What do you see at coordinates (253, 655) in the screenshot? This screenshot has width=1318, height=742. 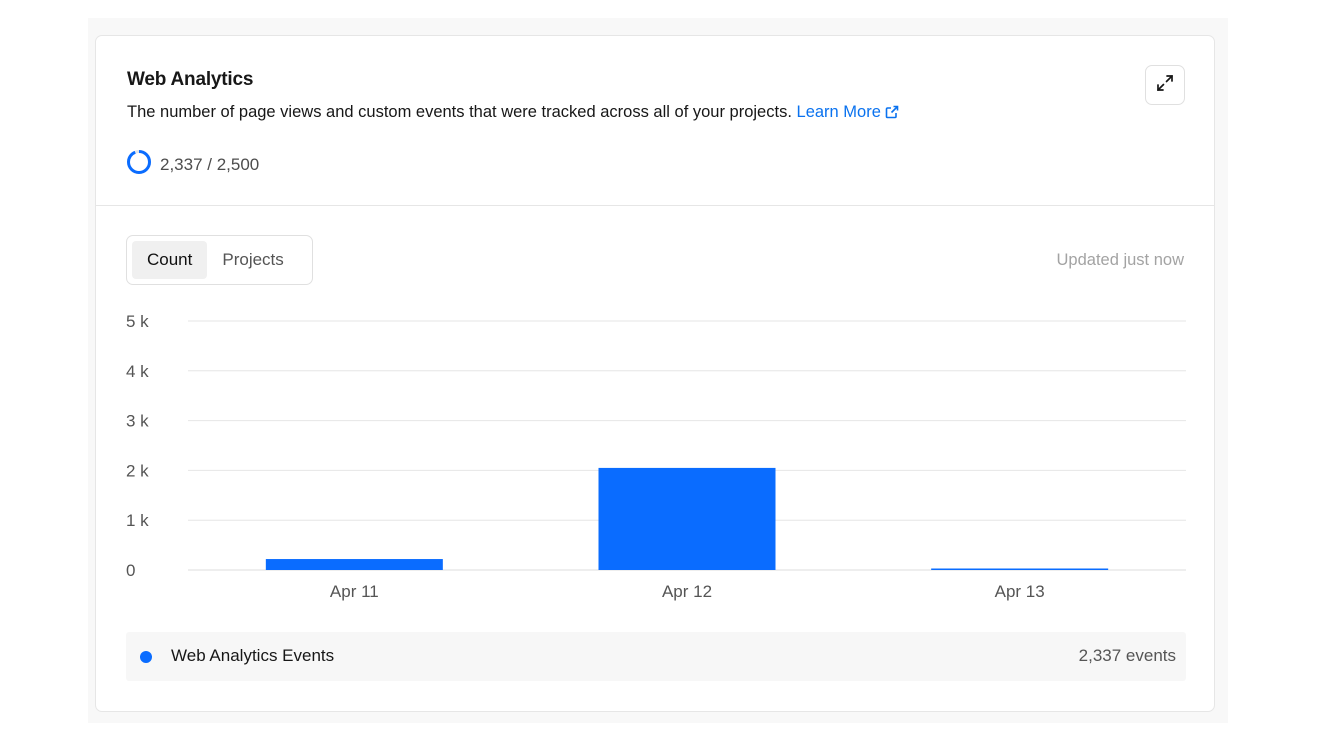 I see `legend-label: Web Analytics Events` at bounding box center [253, 655].